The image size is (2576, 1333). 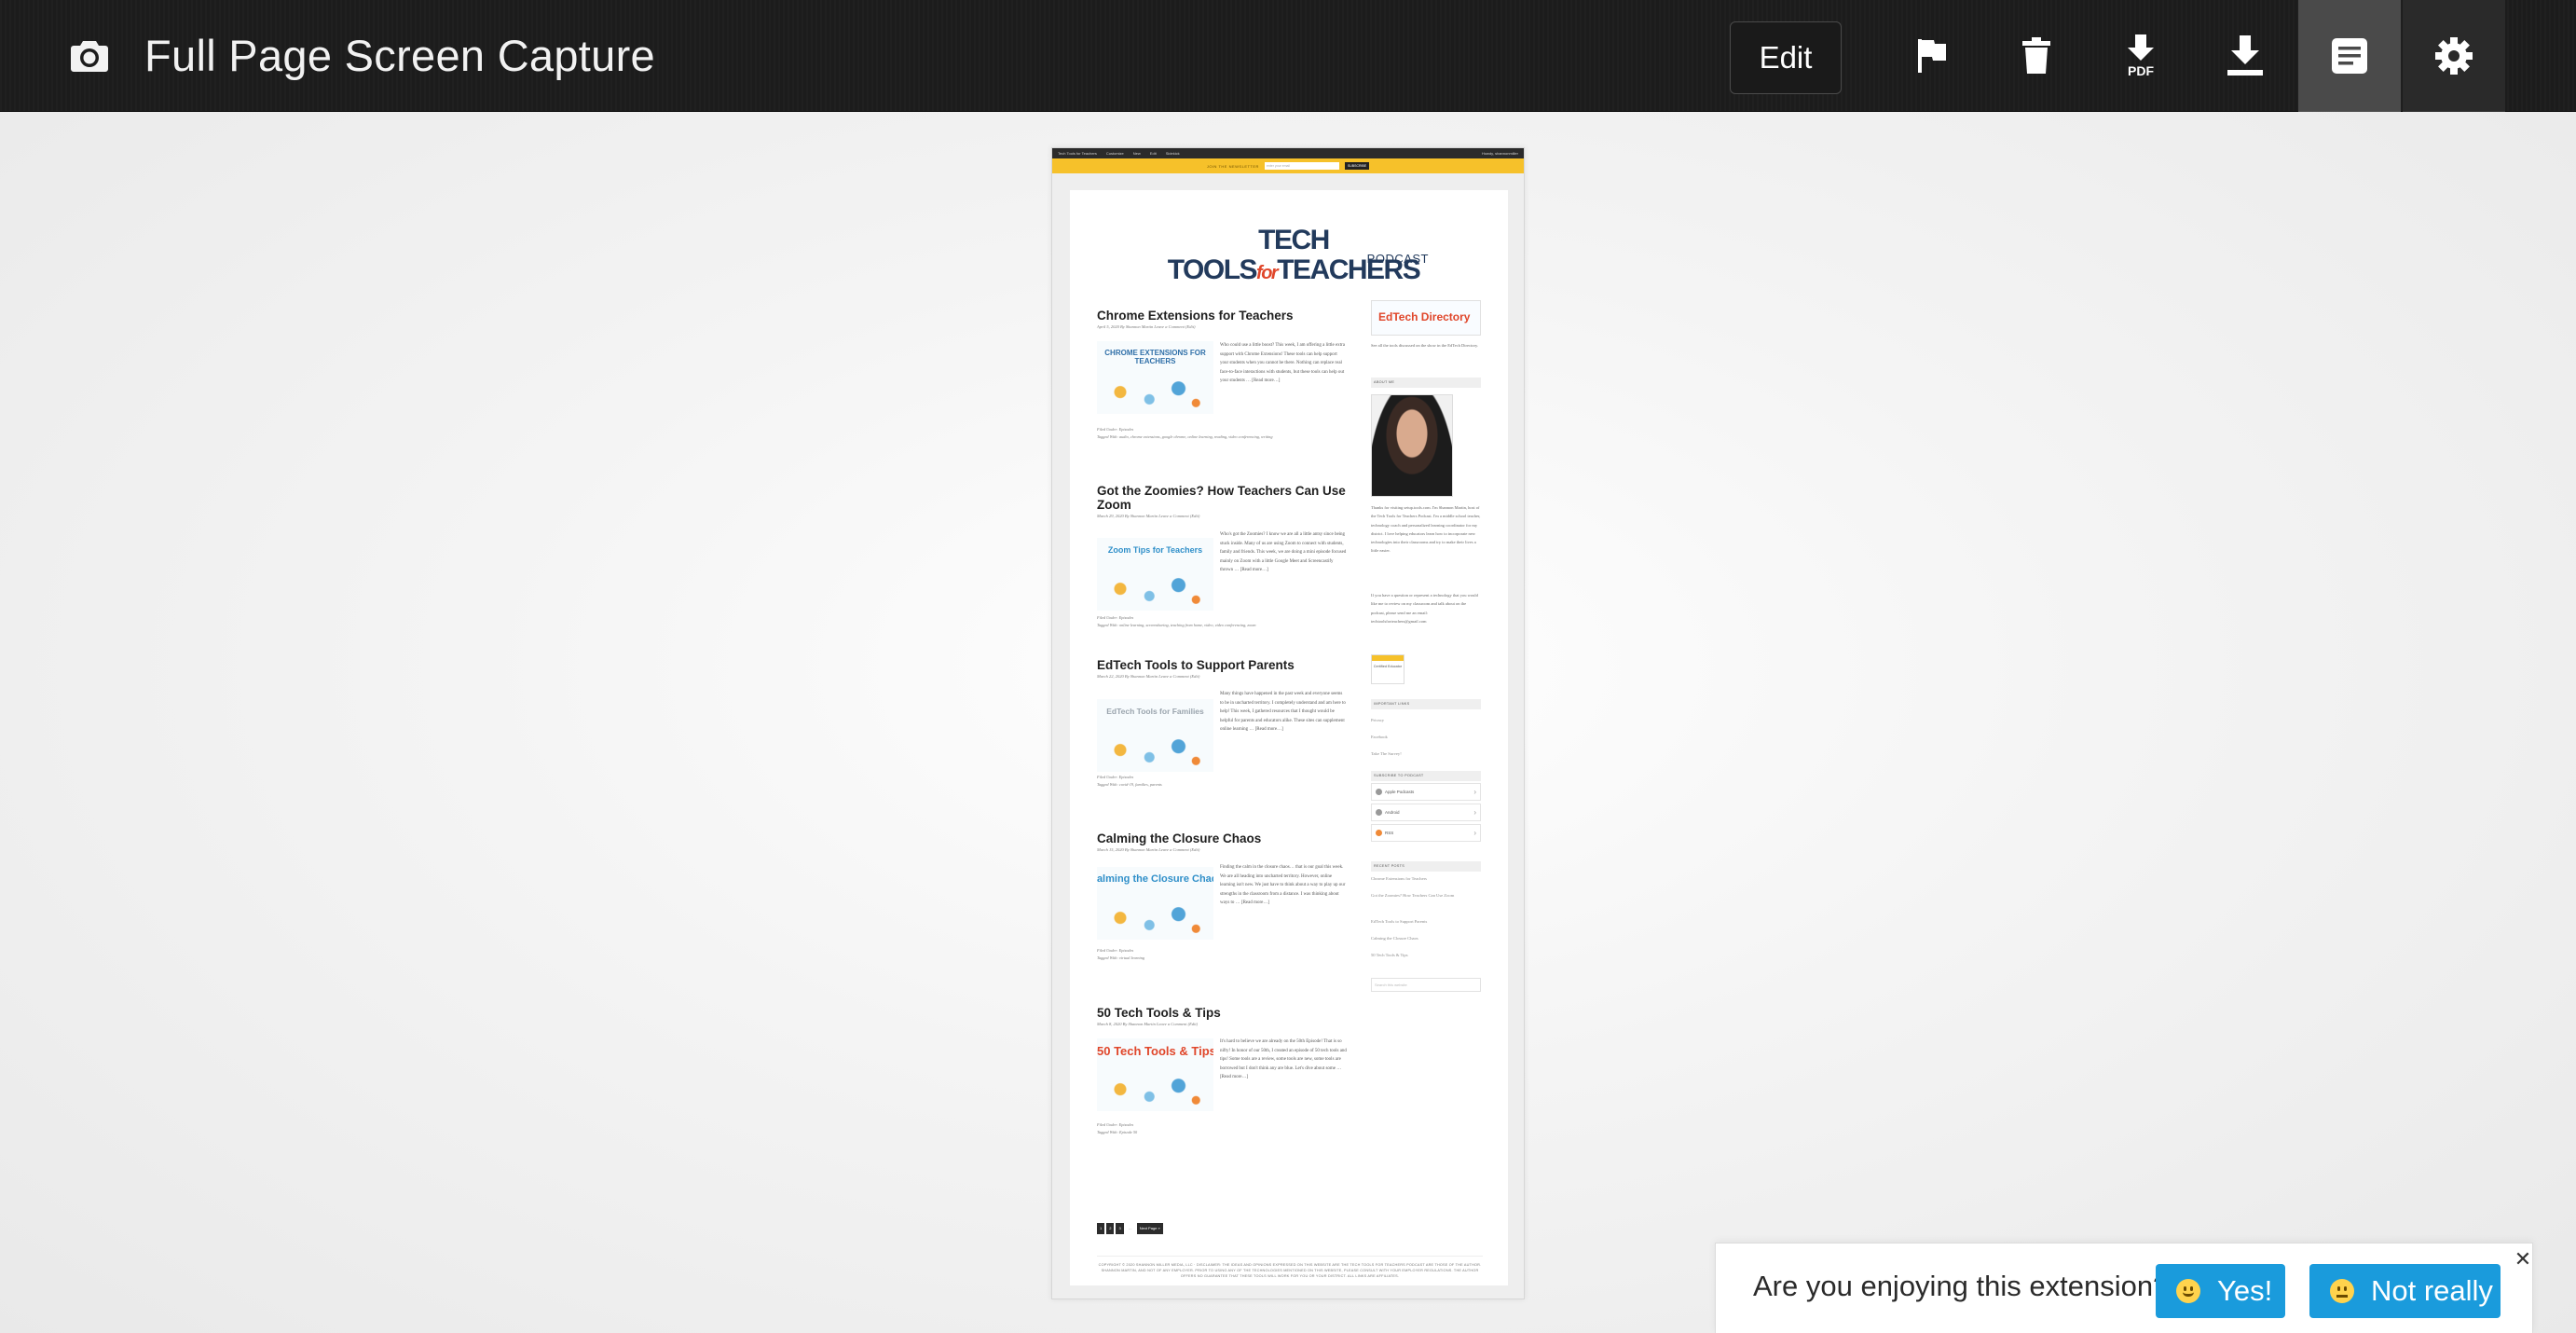 What do you see at coordinates (89, 55) in the screenshot?
I see `camera-icon` at bounding box center [89, 55].